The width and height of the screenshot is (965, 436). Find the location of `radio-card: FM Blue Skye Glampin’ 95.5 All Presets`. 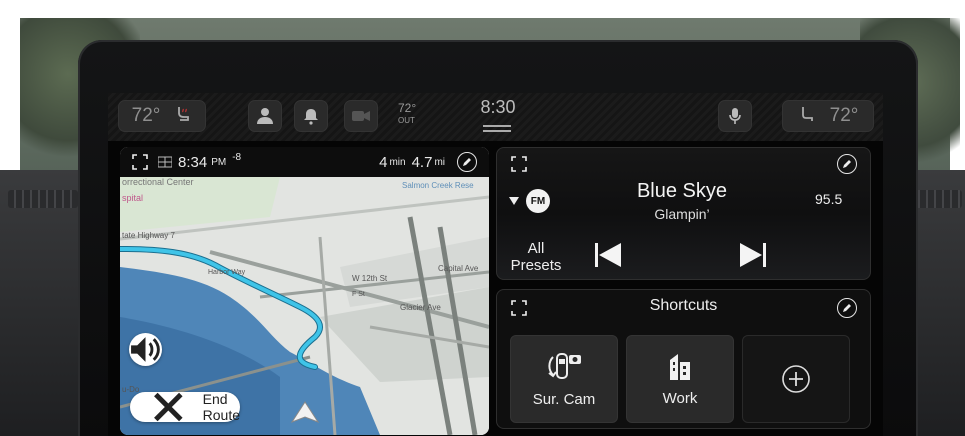

radio-card: FM Blue Skye Glampin’ 95.5 All Presets is located at coordinates (683, 213).